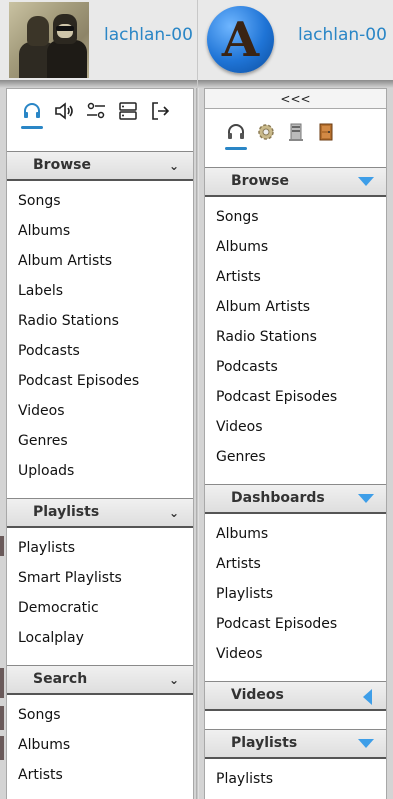  Describe the element at coordinates (98, 44) in the screenshot. I see `top-bar: lachlan-00` at that location.